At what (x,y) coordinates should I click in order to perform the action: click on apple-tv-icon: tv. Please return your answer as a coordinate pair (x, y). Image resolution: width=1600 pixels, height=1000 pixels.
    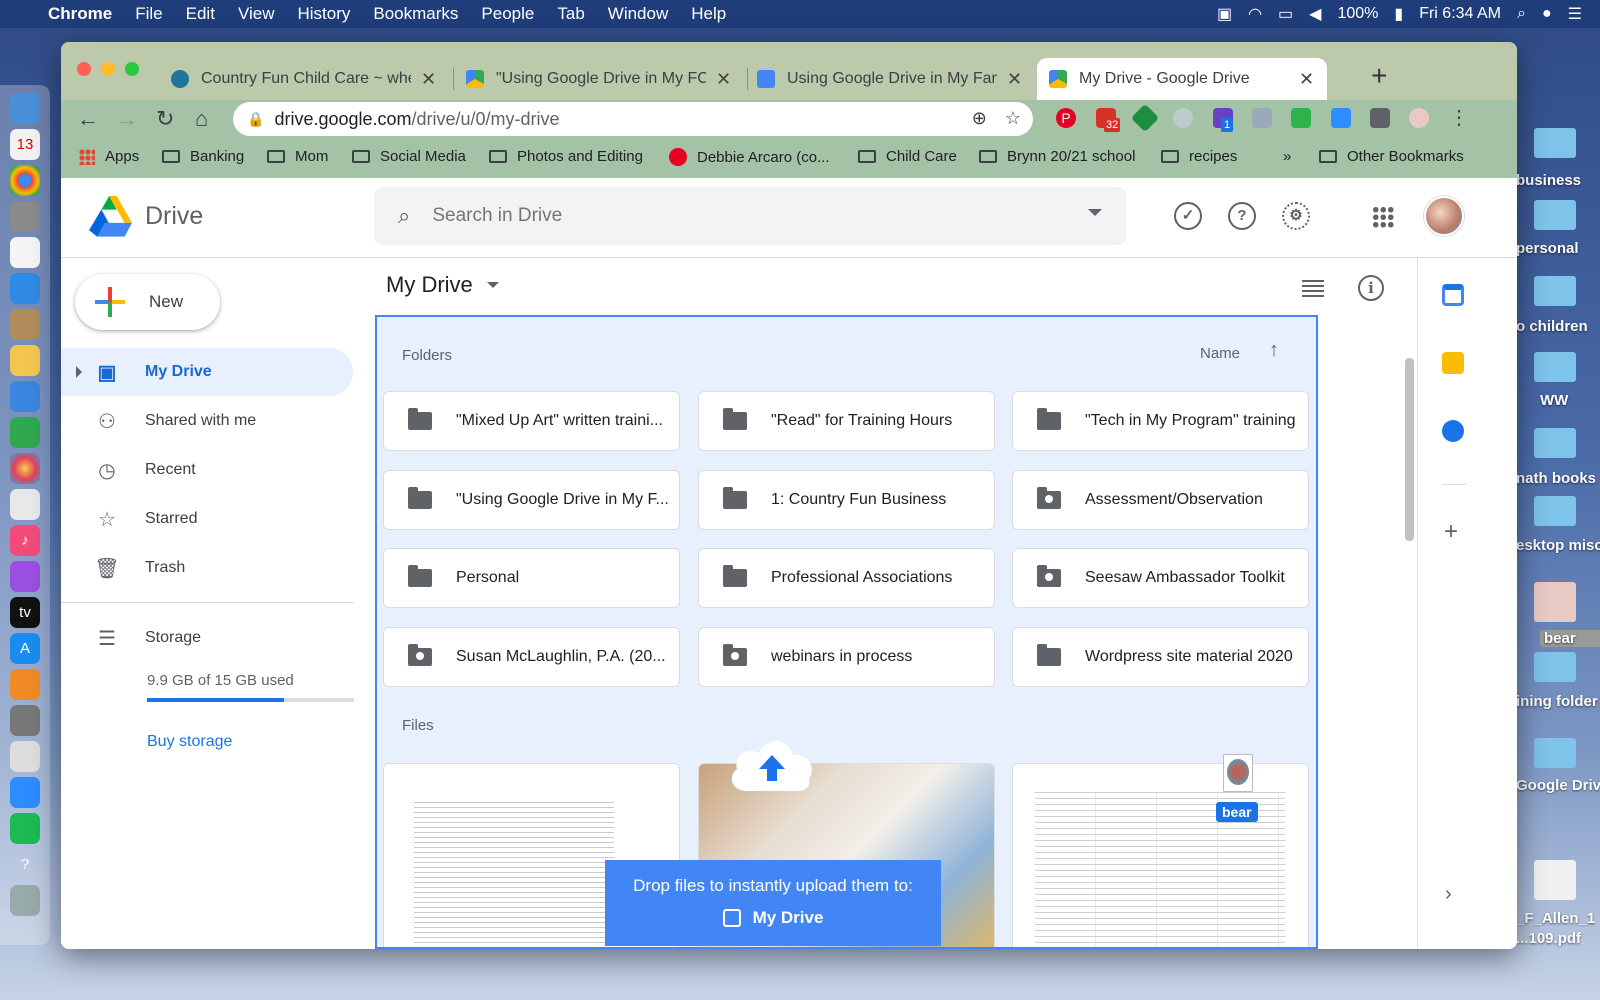
    Looking at the image, I should click on (25, 612).